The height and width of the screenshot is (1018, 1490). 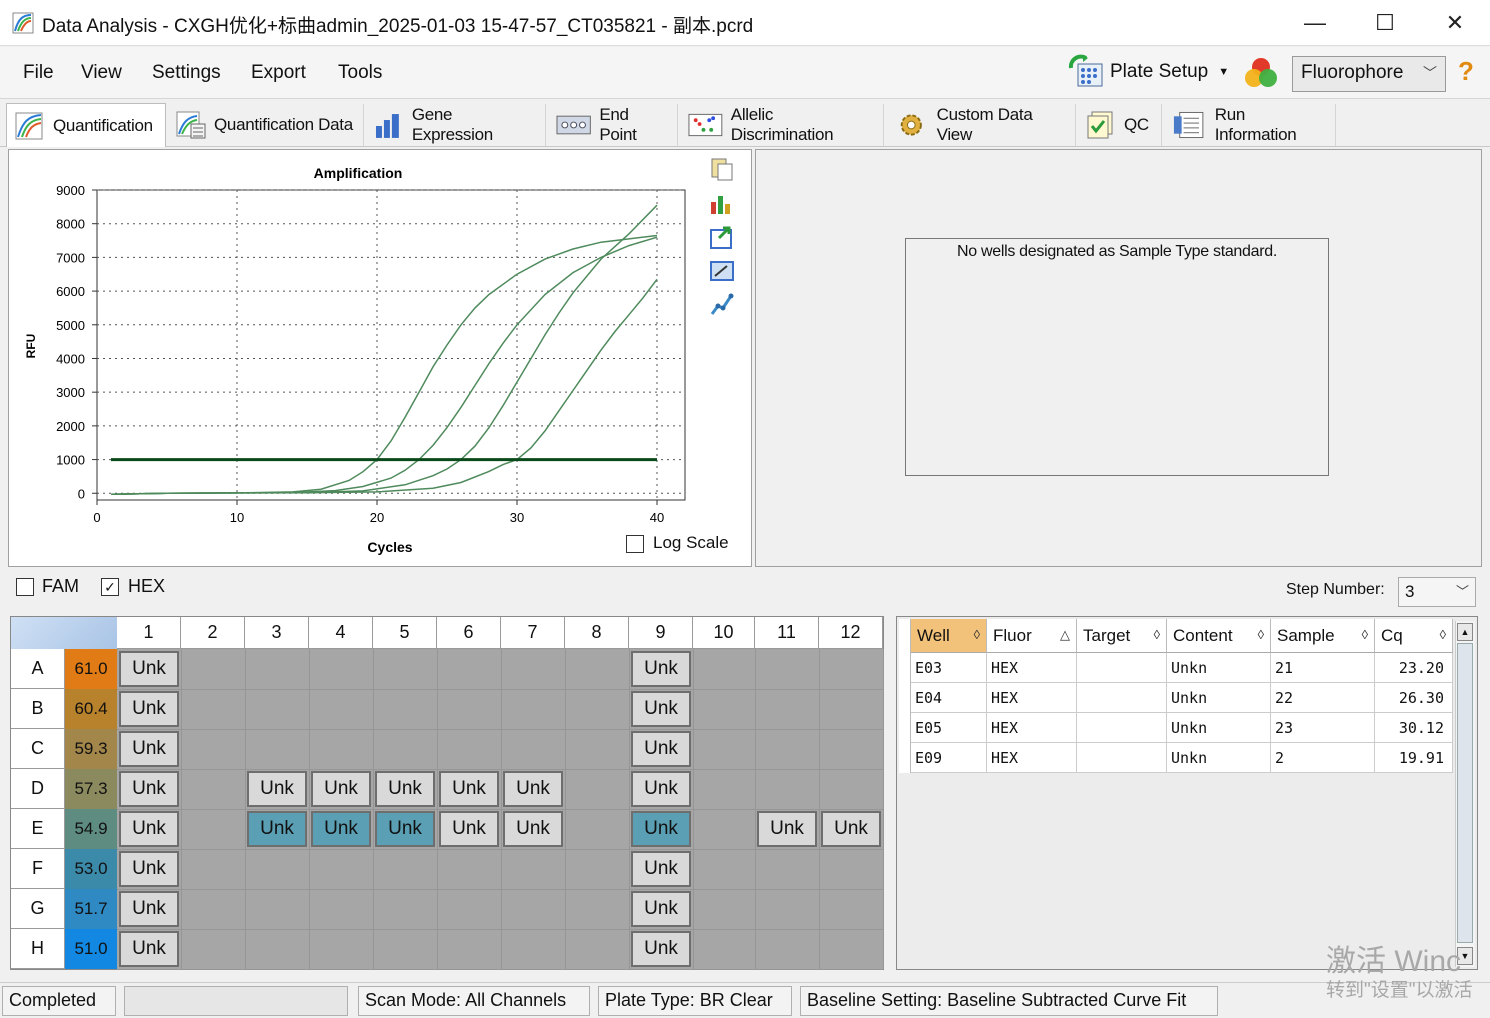 I want to click on plate-column-header: 7, so click(x=533, y=633).